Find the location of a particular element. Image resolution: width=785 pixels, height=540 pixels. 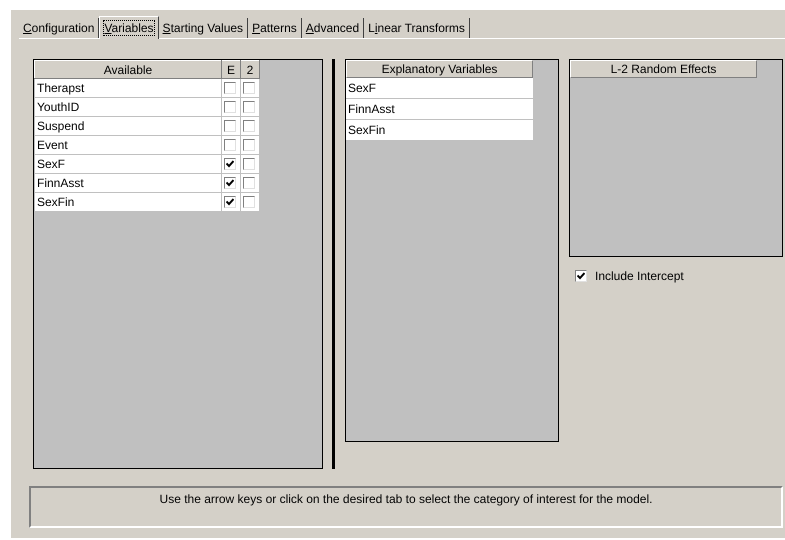

column-header: E is located at coordinates (231, 69).